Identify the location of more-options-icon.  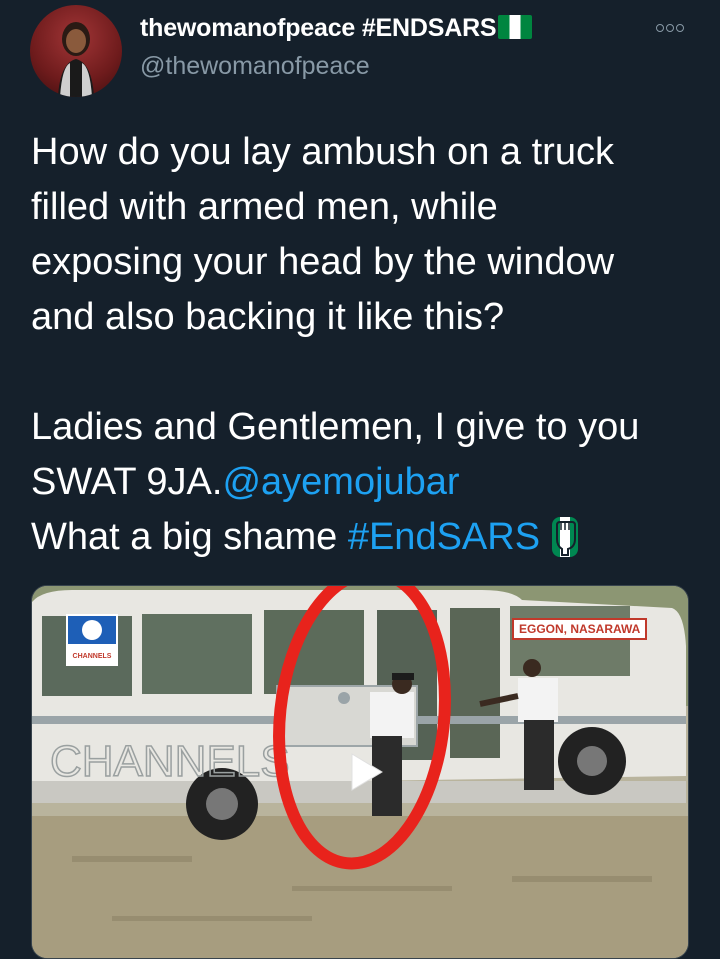
(673, 28).